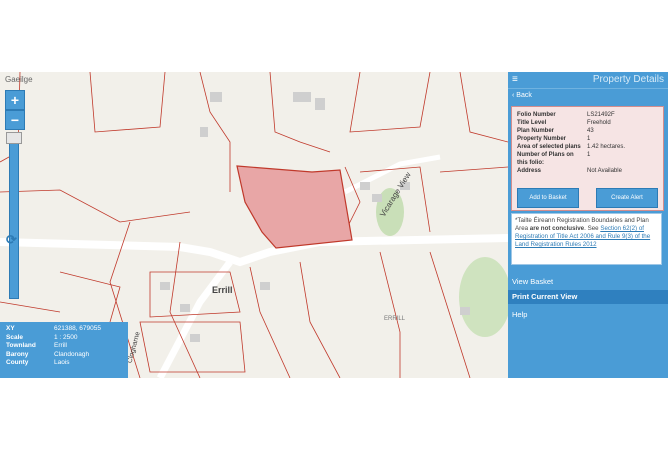 The width and height of the screenshot is (668, 468). Describe the element at coordinates (14, 138) in the screenshot. I see `zoom-slider-handle` at that location.